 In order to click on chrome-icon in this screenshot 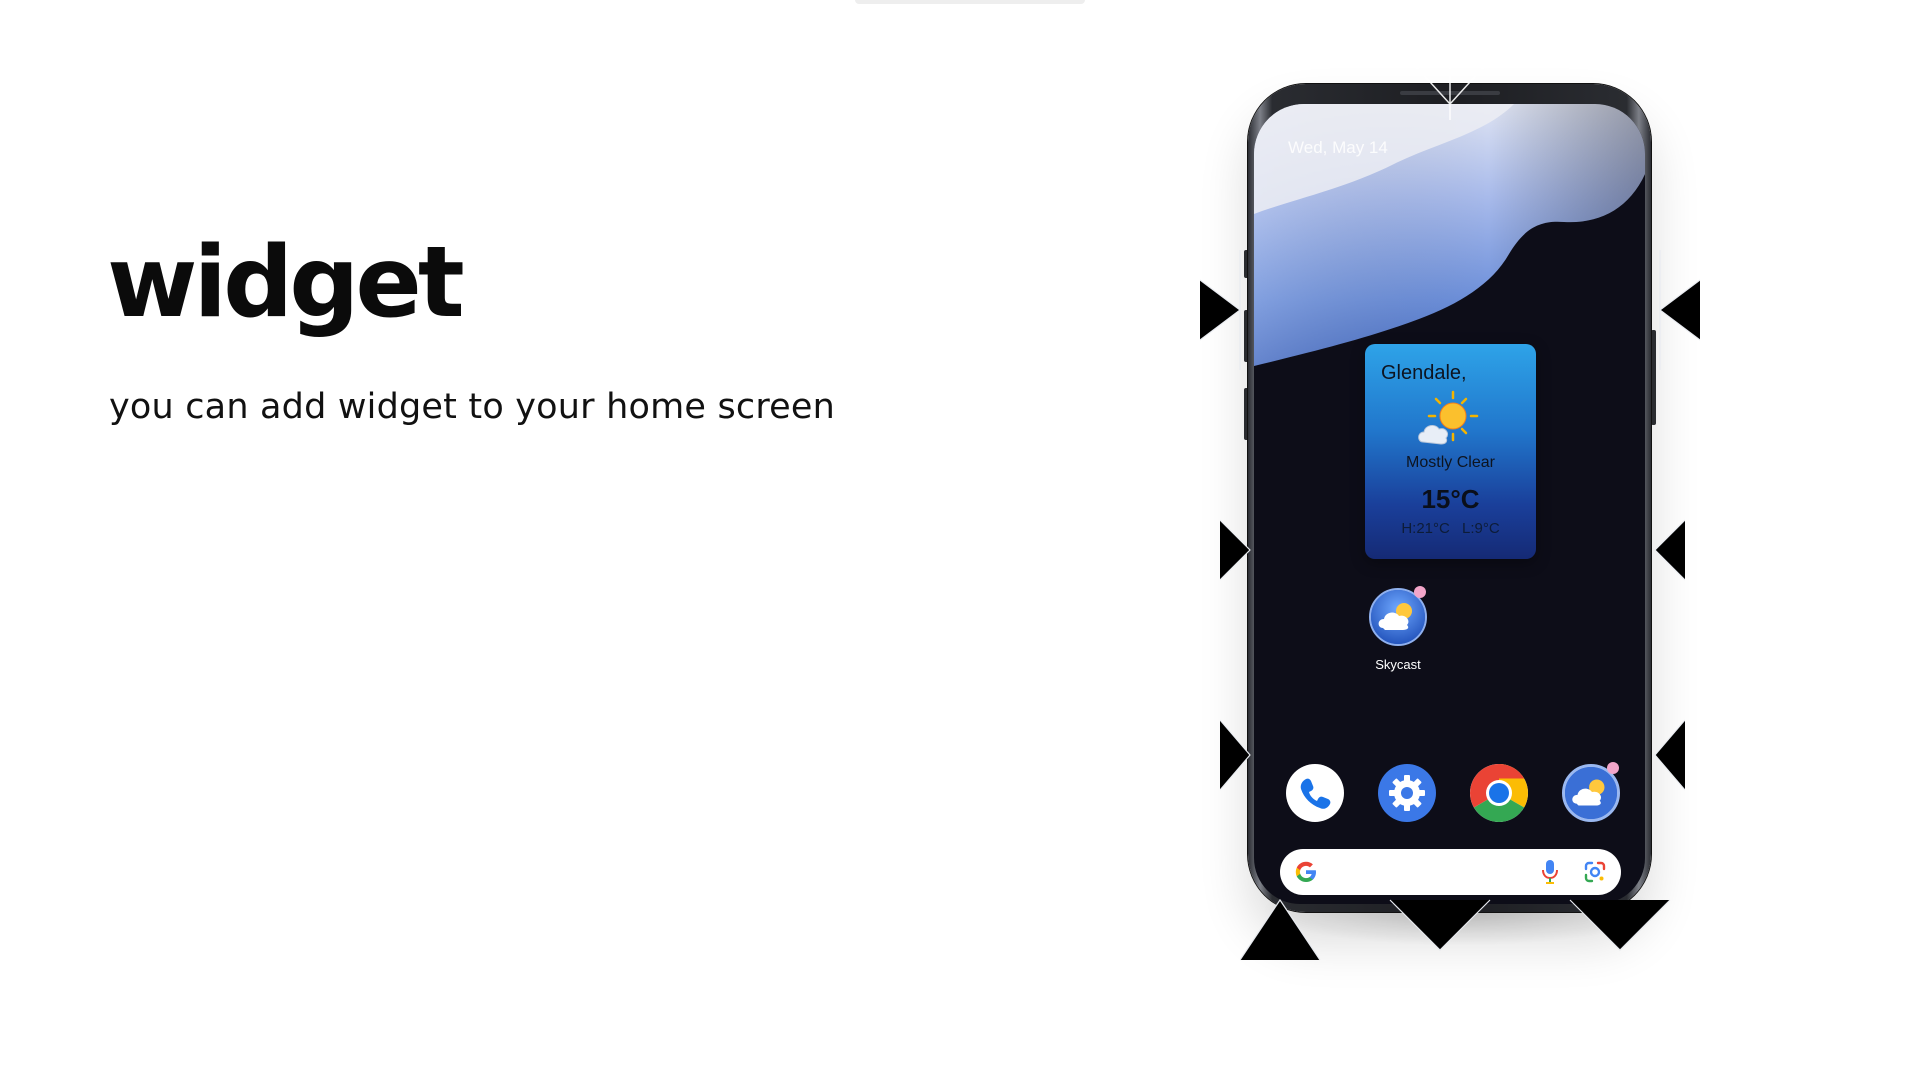, I will do `click(1499, 793)`.